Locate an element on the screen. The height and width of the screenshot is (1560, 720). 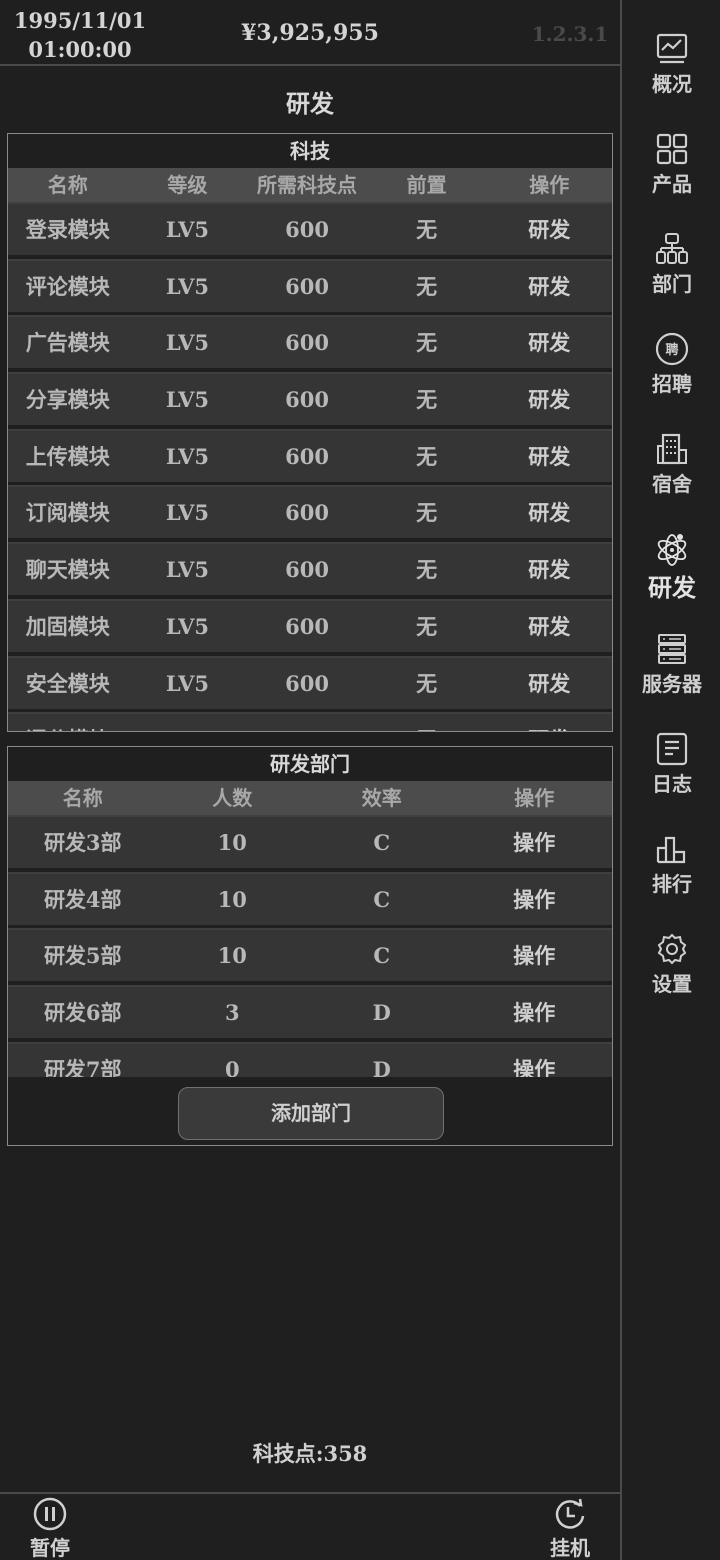
gear-icon is located at coordinates (672, 949).